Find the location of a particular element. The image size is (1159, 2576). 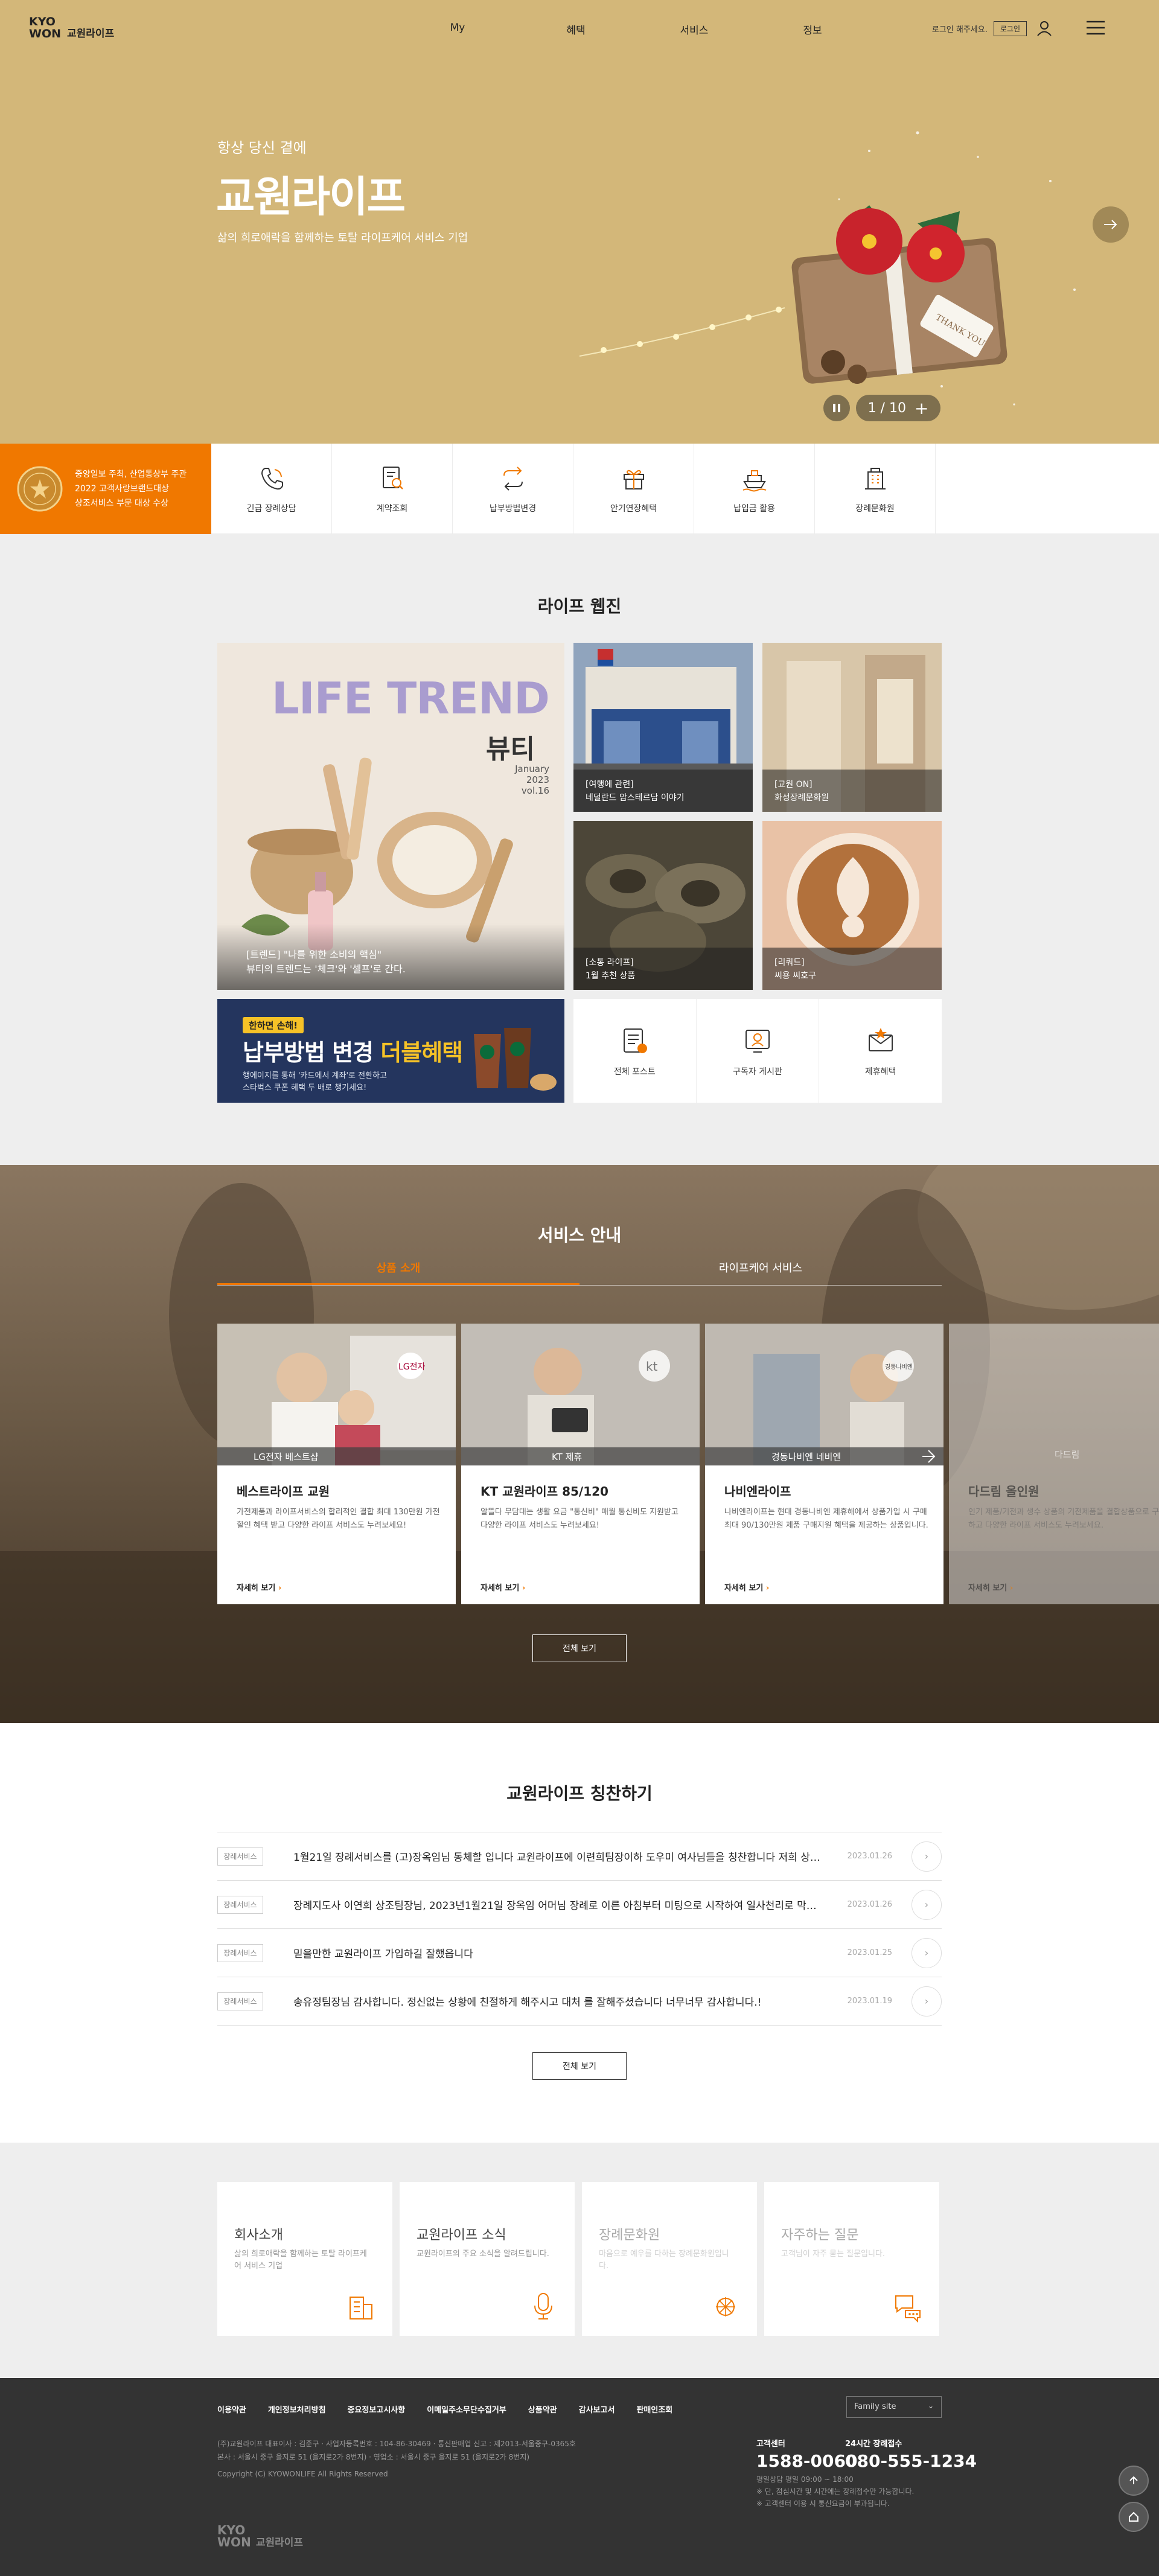

quick-contract-inquiry: 계약조회 is located at coordinates (392, 489).